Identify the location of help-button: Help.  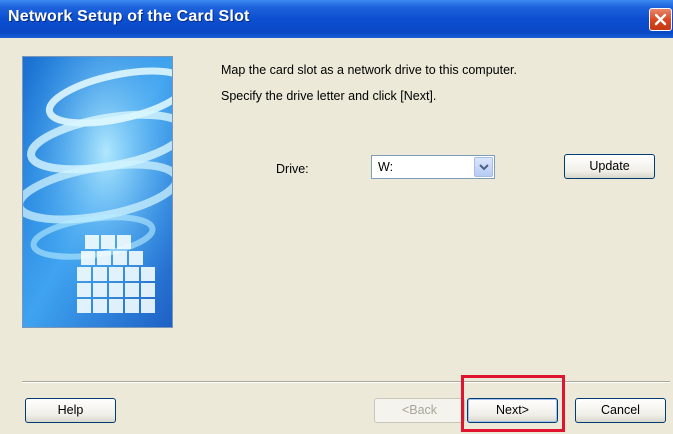
(70, 410).